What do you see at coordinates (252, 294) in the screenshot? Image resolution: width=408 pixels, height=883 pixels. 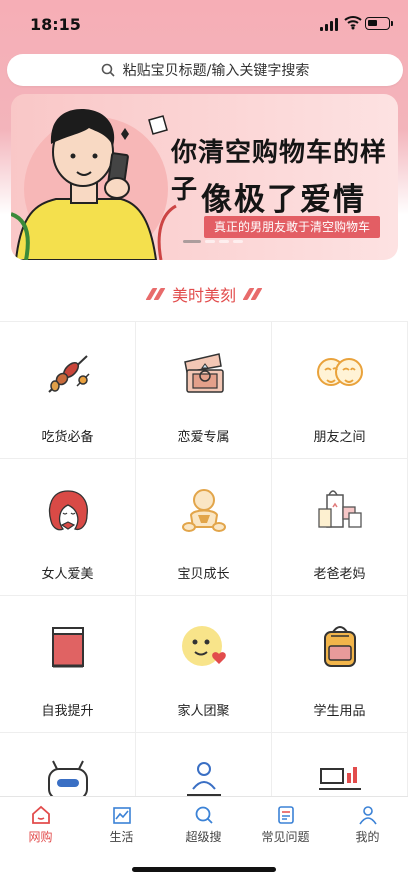 I see `slash-decoration-right` at bounding box center [252, 294].